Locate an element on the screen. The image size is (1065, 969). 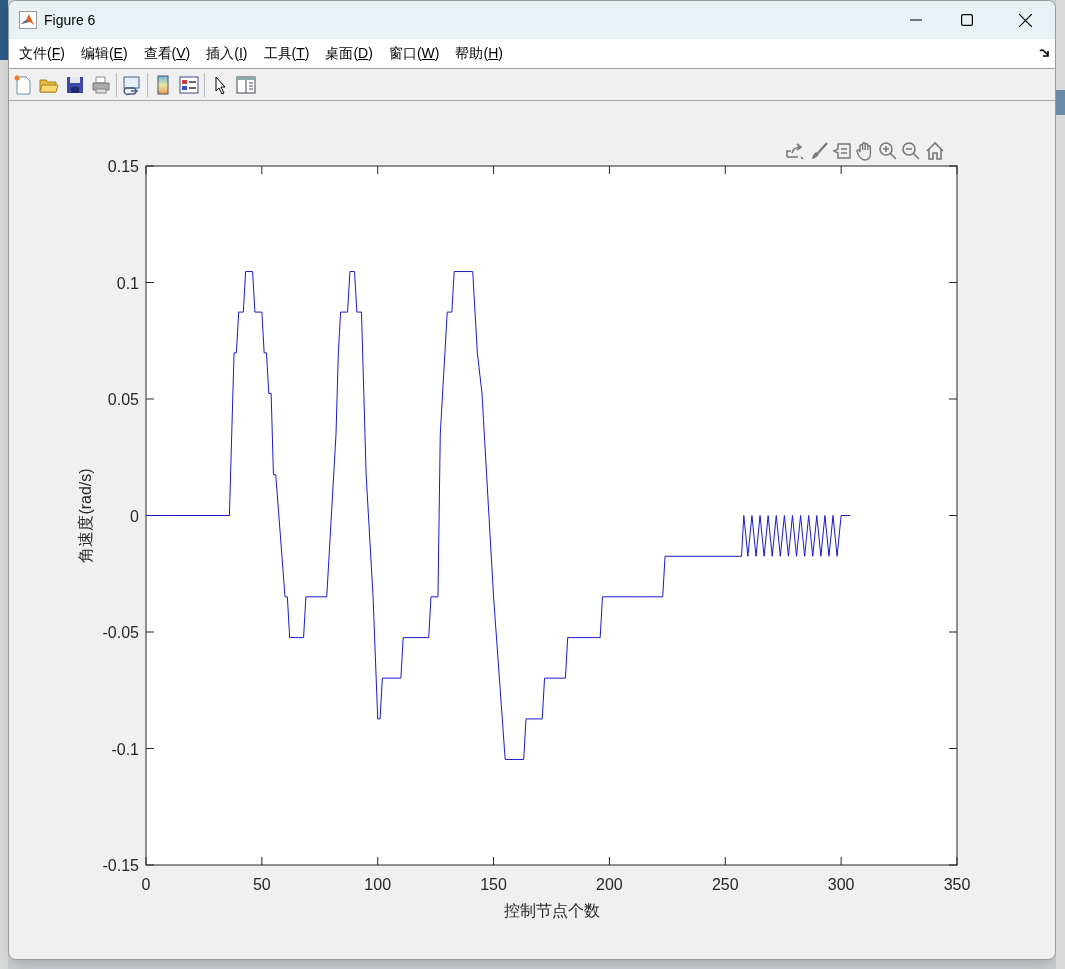
window-title: Figure 6 is located at coordinates (70, 20).